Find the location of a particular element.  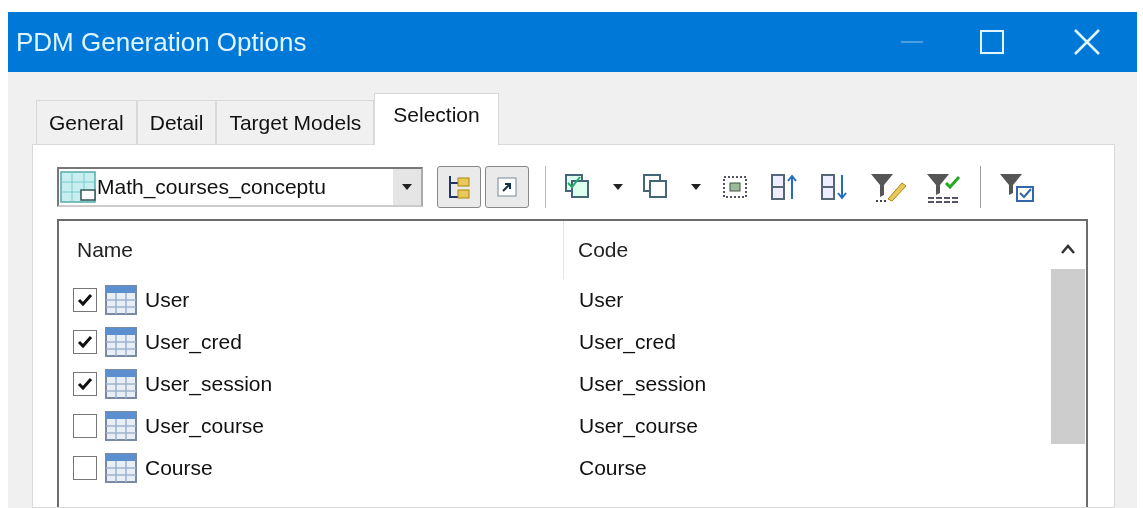

model-dropdown: Math_courses_conceptu is located at coordinates (240, 187).